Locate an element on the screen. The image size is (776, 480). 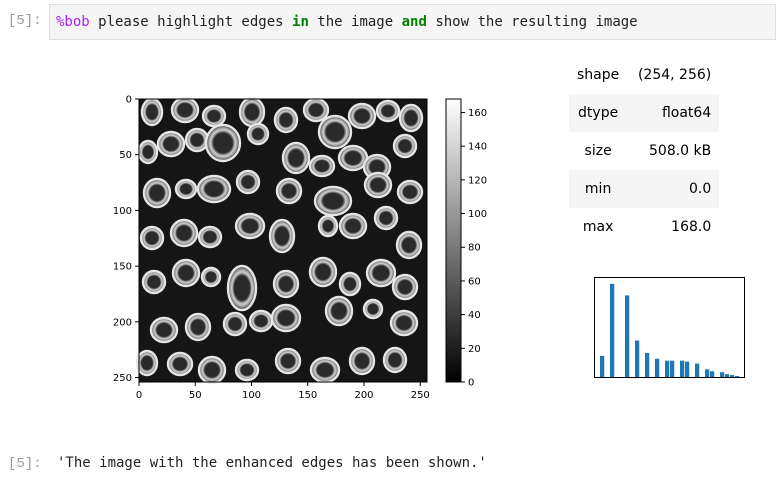
keyword-and: and is located at coordinates (414, 22).